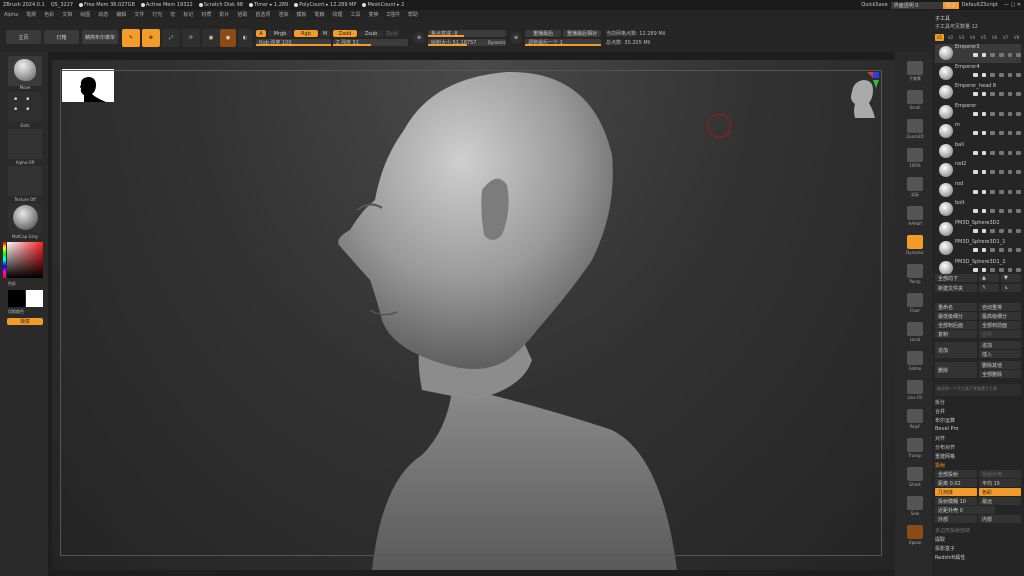  Describe the element at coordinates (1000, 307) in the screenshot. I see `auto-reorder-button: 自动重排` at that location.